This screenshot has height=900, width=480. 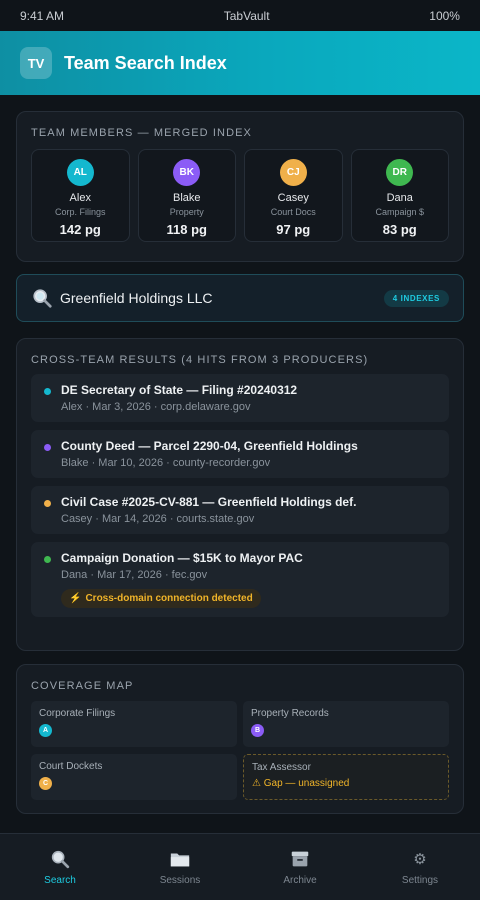 What do you see at coordinates (134, 575) in the screenshot?
I see `result-meta: Dana · Mar 17, 2026 · fec.gov` at bounding box center [134, 575].